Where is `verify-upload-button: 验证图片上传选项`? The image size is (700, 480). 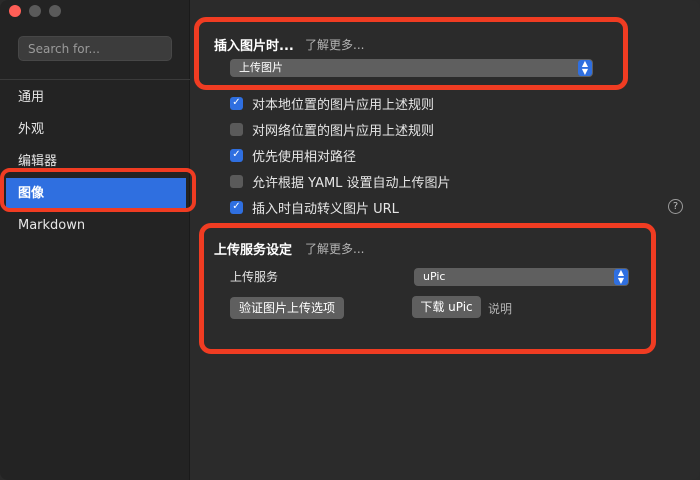
verify-upload-button: 验证图片上传选项 is located at coordinates (287, 308).